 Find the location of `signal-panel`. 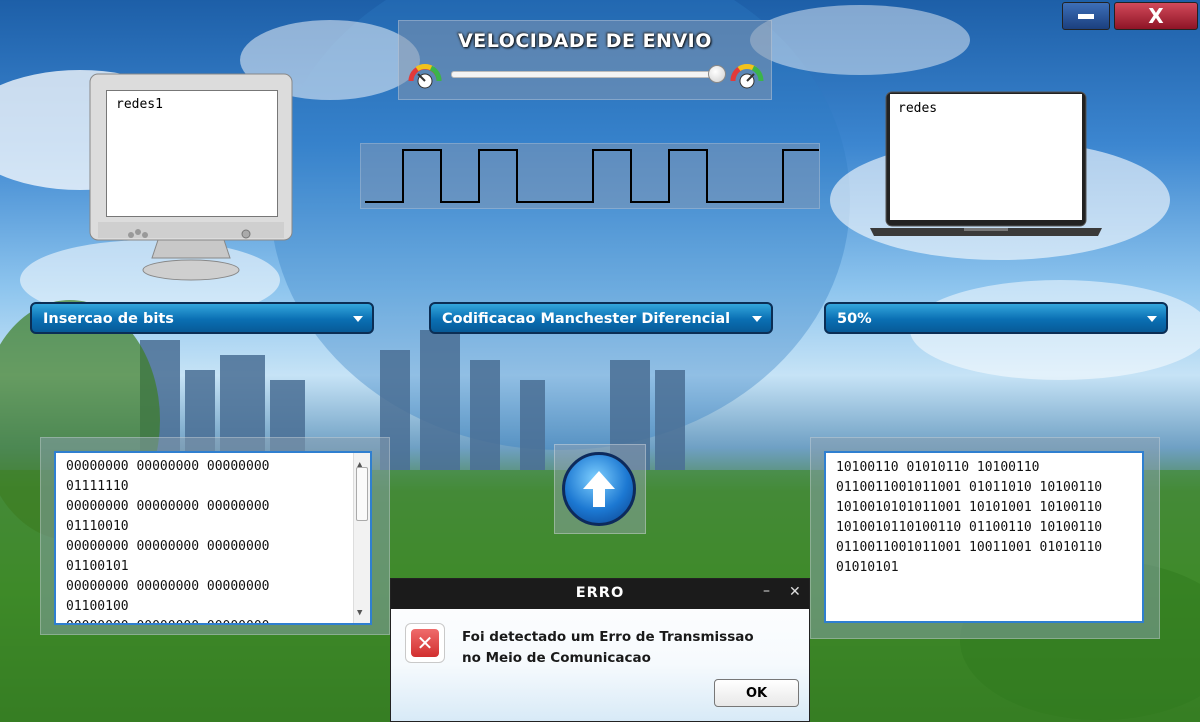

signal-panel is located at coordinates (590, 176).